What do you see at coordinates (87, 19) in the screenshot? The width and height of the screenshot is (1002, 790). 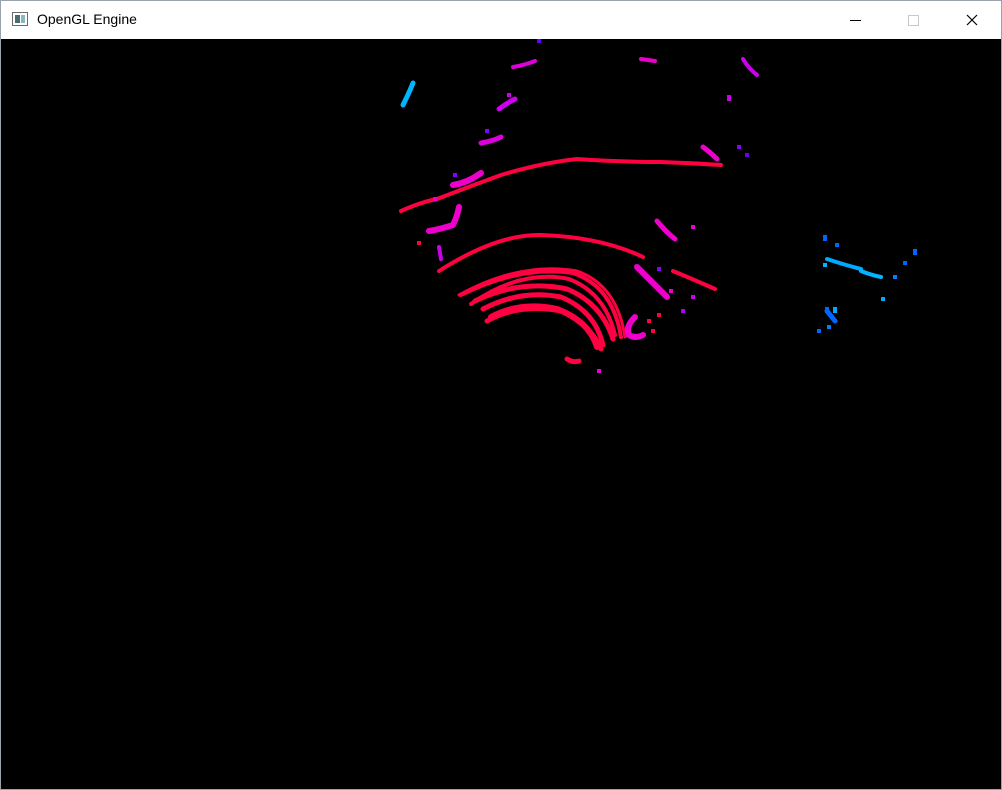 I see `window-title: OpenGL Engine` at bounding box center [87, 19].